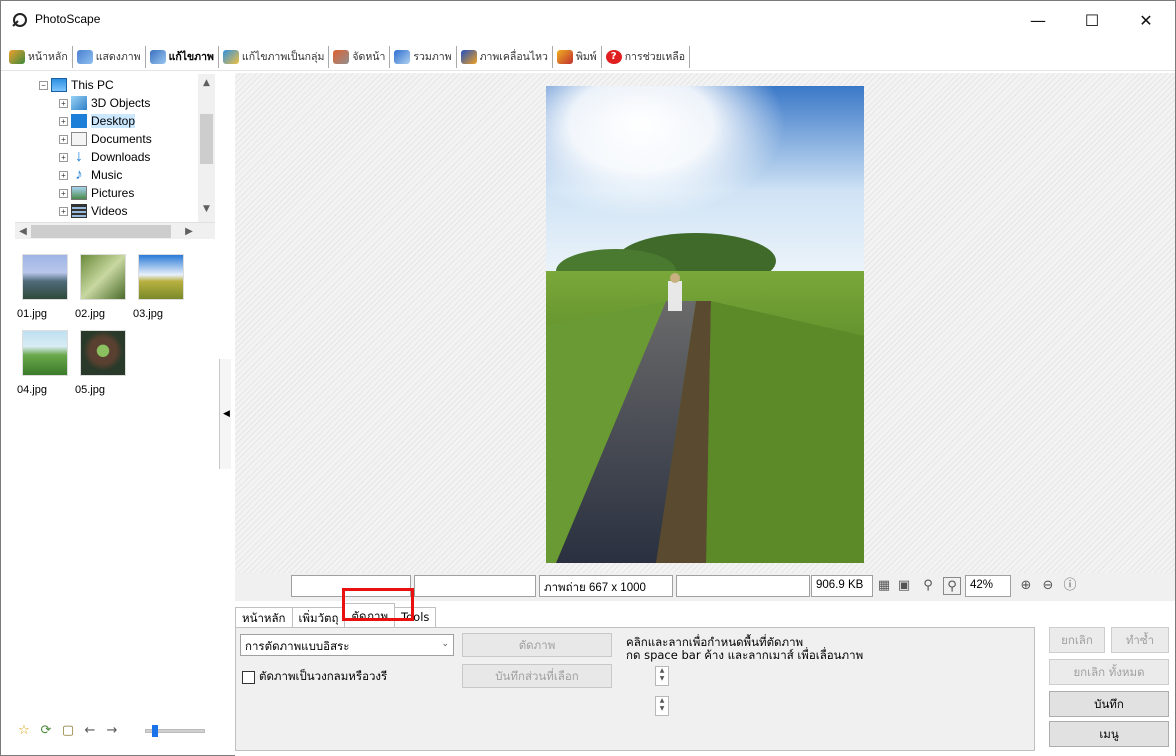  What do you see at coordinates (1026, 586) in the screenshot?
I see `zoom-in-icon: ⊕` at bounding box center [1026, 586].